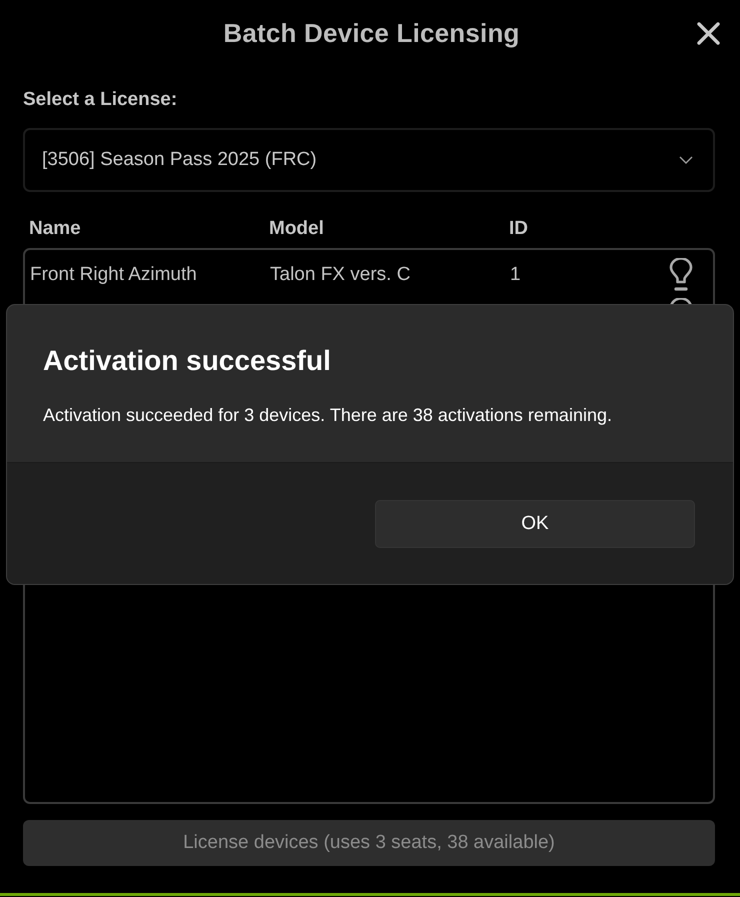 This screenshot has height=897, width=740. What do you see at coordinates (179, 160) in the screenshot?
I see `dropdown-value: [3506] Season Pass 2025 (FRC)` at bounding box center [179, 160].